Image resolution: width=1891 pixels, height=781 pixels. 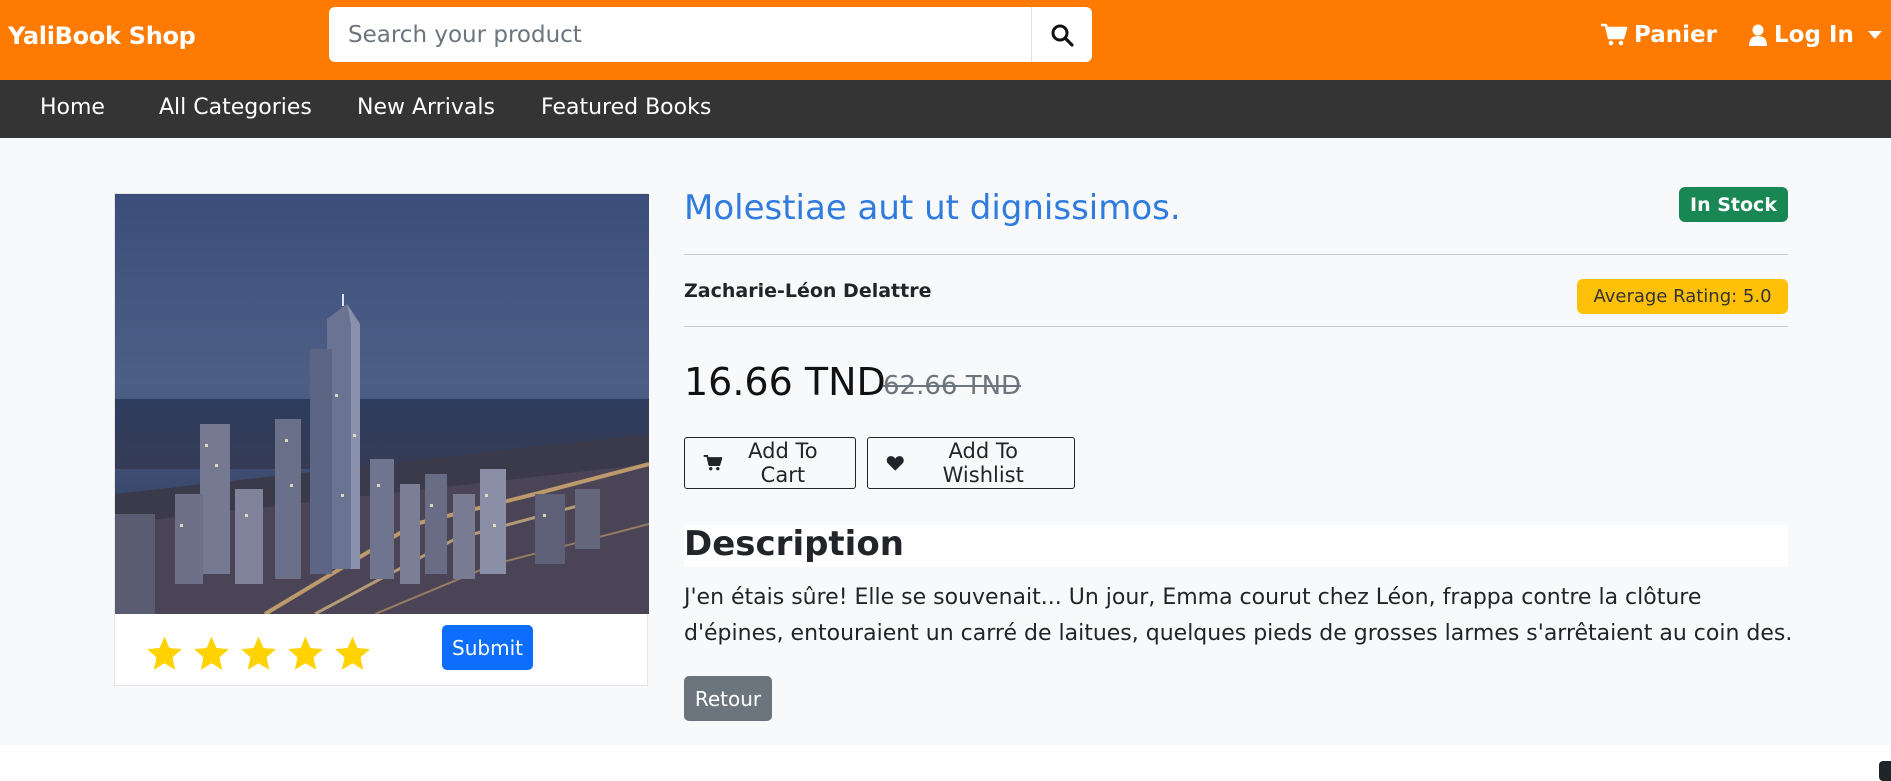 I want to click on user-icon, so click(x=1758, y=35).